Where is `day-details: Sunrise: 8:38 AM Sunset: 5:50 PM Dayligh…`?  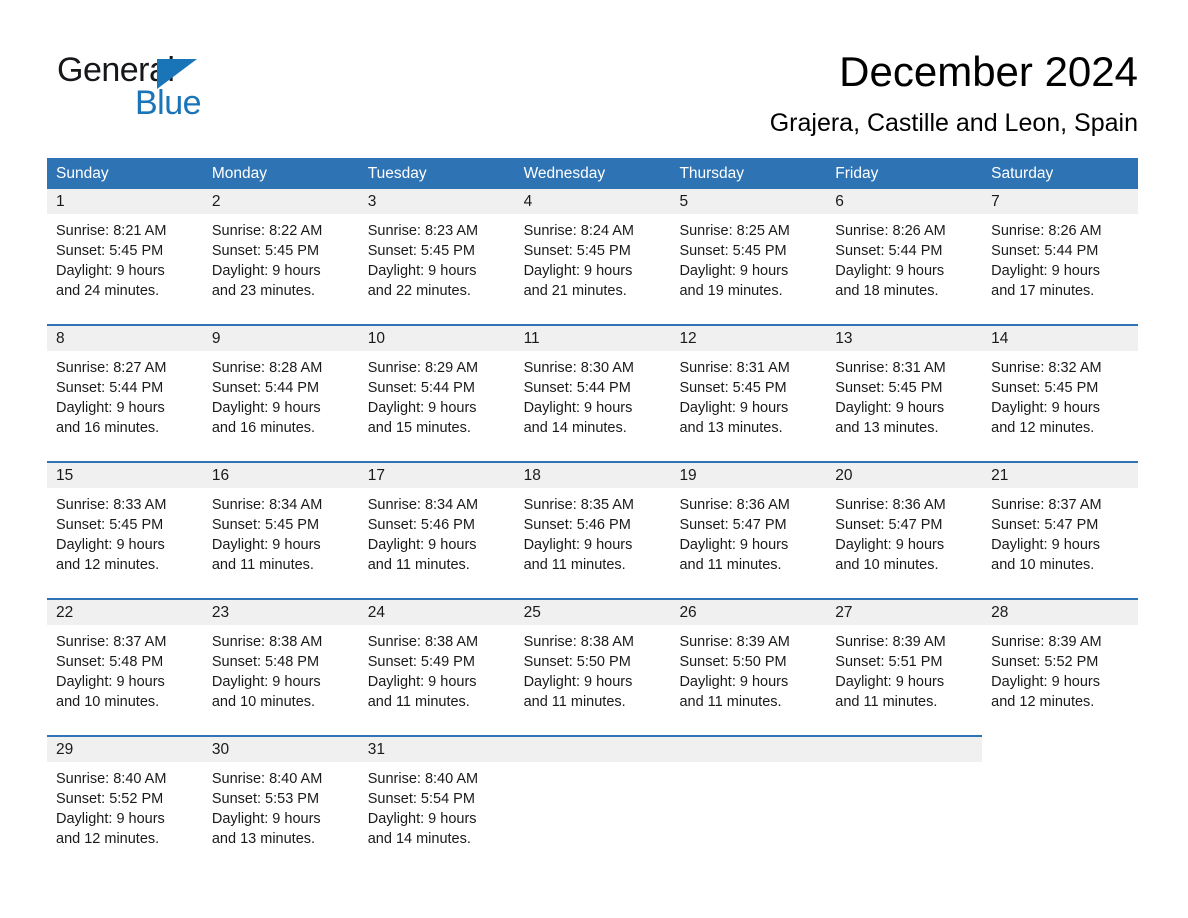 day-details: Sunrise: 8:38 AM Sunset: 5:50 PM Dayligh… is located at coordinates (593, 680).